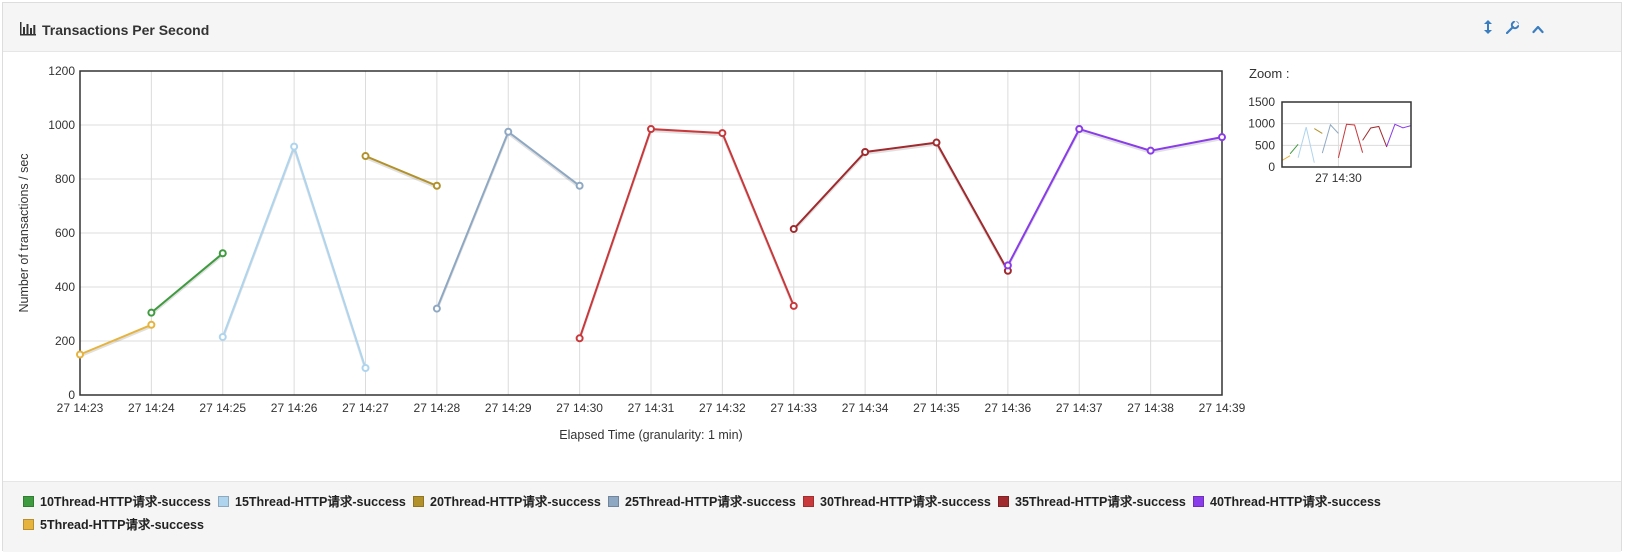 This screenshot has width=1626, height=555. What do you see at coordinates (71, 395) in the screenshot?
I see `y-tick-label: 0` at bounding box center [71, 395].